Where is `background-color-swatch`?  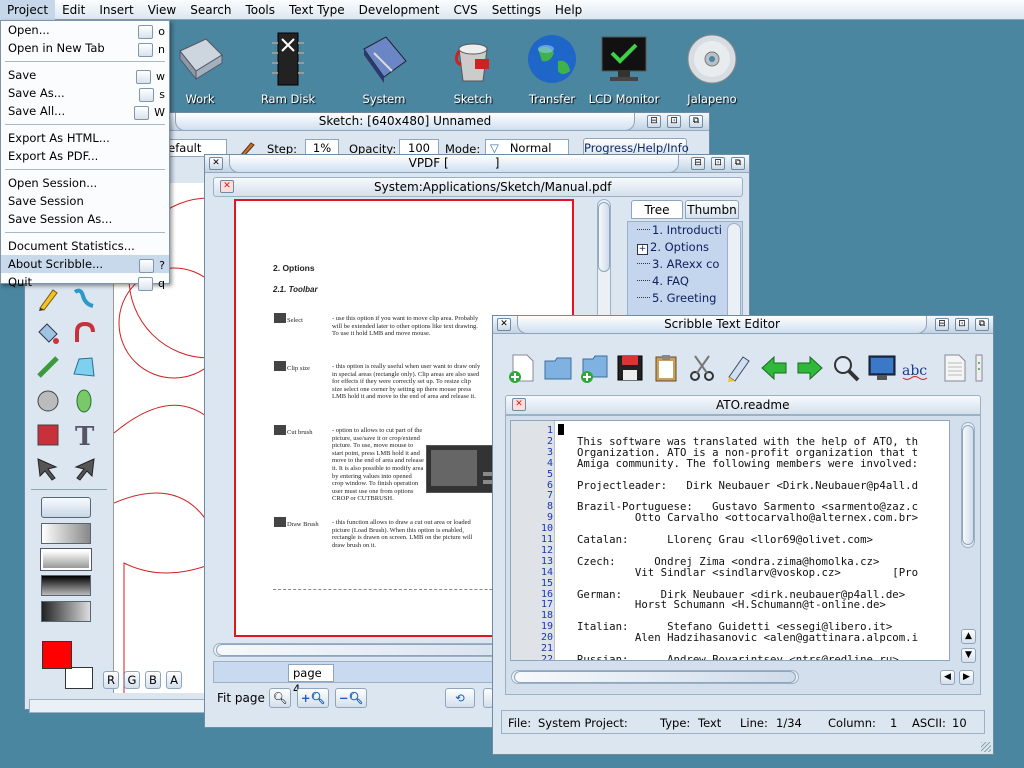
background-color-swatch is located at coordinates (79, 678).